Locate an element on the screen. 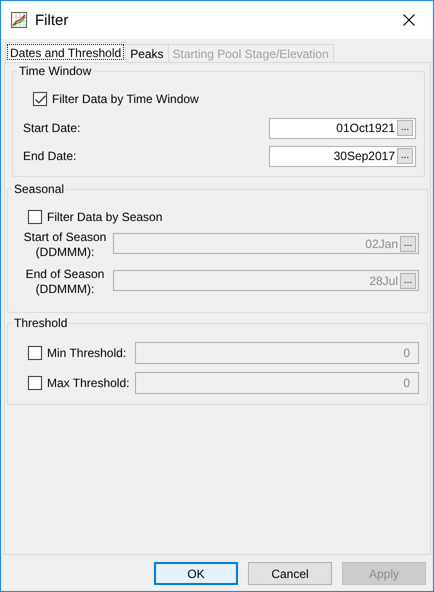  group-title: Threshold is located at coordinates (41, 323).